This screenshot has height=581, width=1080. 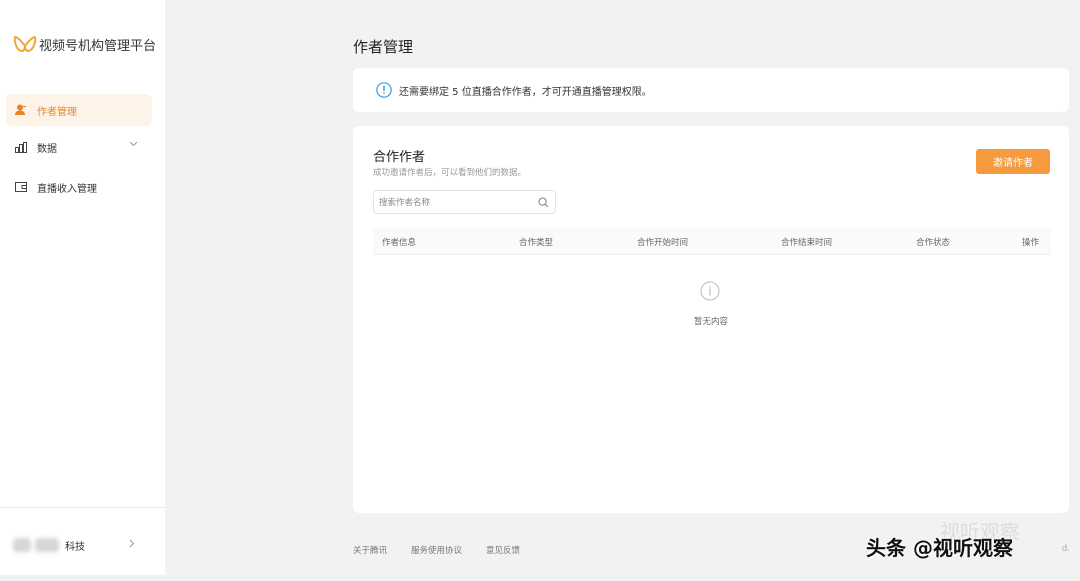 I want to click on brand: 视频号机构管理平台, so click(x=84, y=44).